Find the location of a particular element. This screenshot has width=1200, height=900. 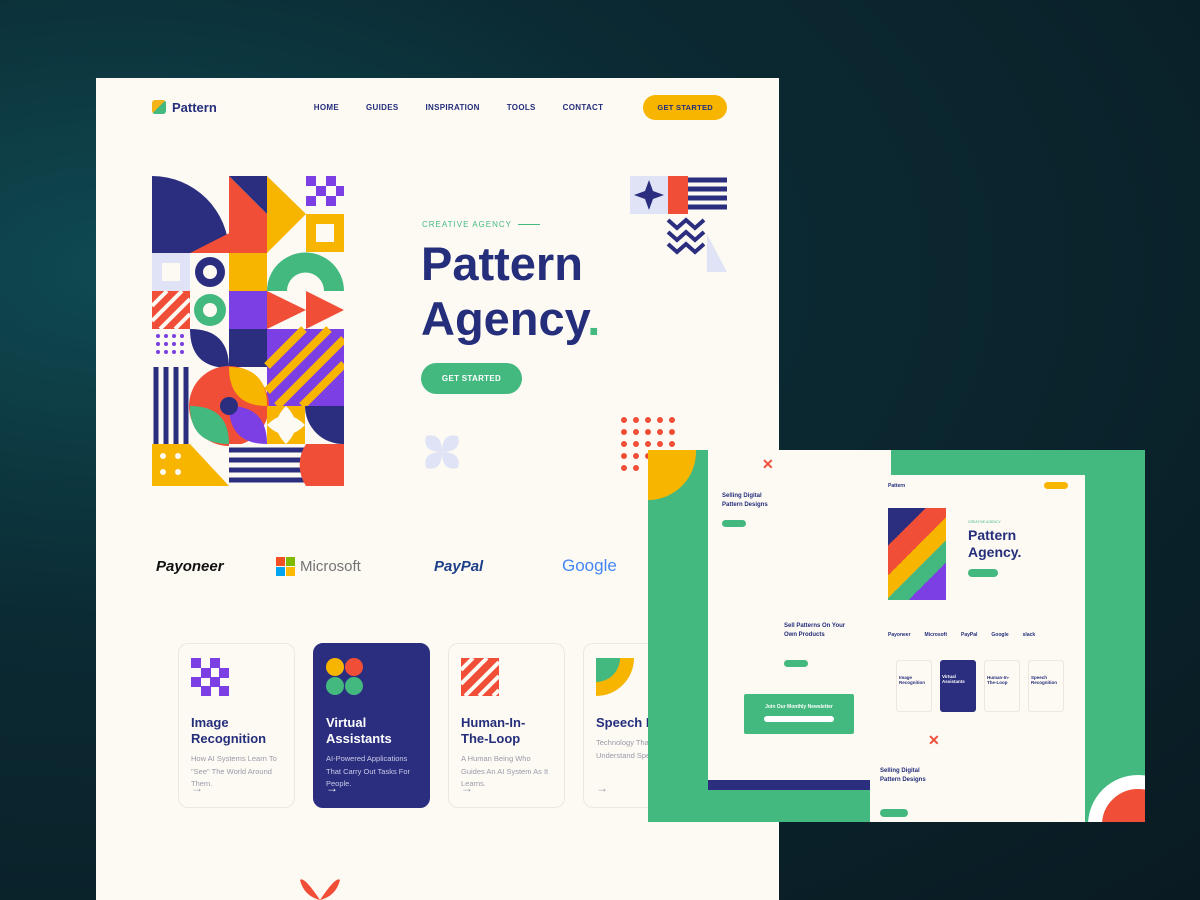

hero-pattern-illustration is located at coordinates (248, 331).